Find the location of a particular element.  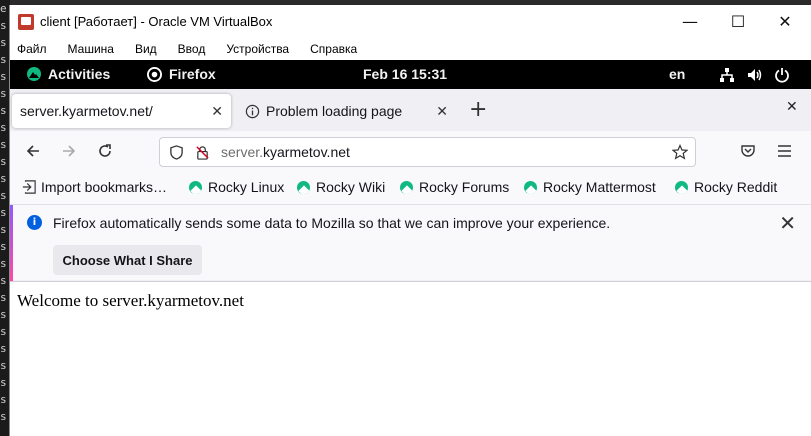

input-language-label: en is located at coordinates (677, 74).